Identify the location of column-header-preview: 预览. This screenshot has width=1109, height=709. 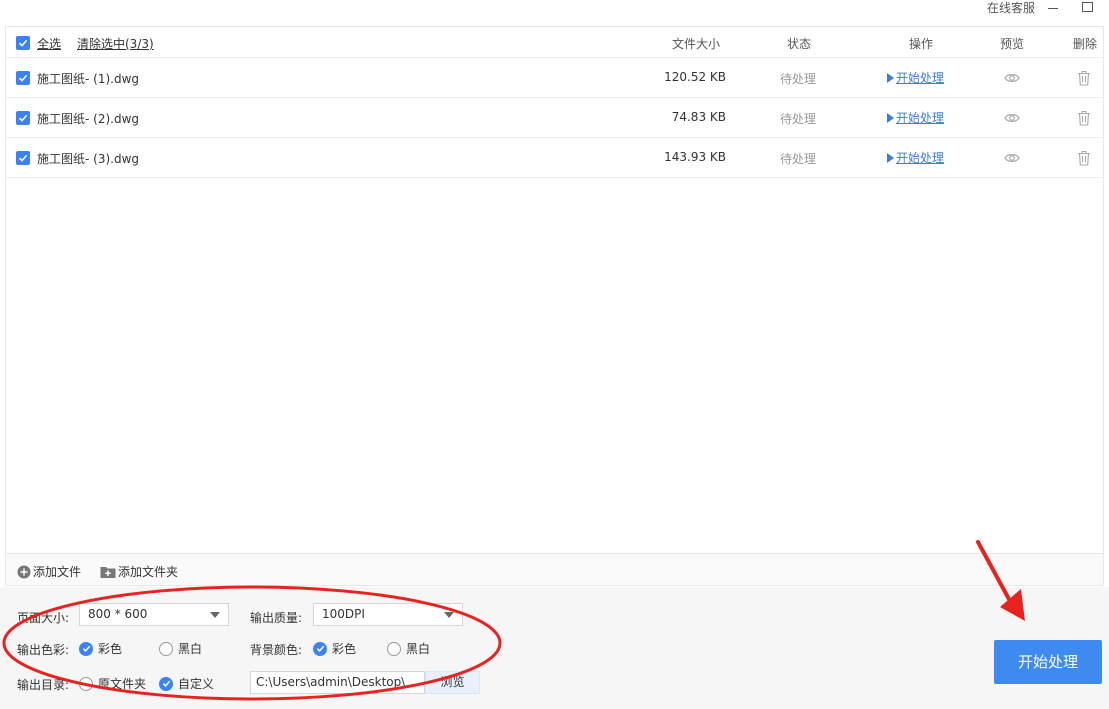
(1012, 44).